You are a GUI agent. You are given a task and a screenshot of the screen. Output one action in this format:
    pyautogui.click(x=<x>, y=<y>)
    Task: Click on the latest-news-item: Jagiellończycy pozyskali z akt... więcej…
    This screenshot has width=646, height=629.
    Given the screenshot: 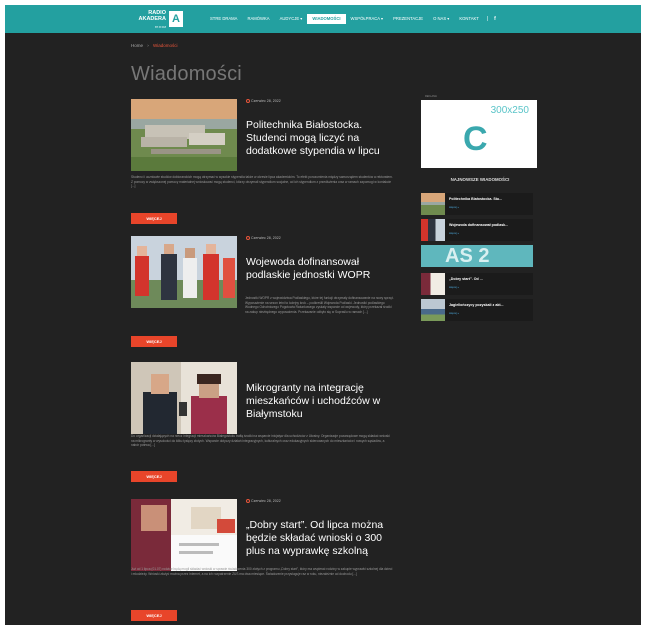 What is the action you would take?
    pyautogui.click(x=477, y=310)
    